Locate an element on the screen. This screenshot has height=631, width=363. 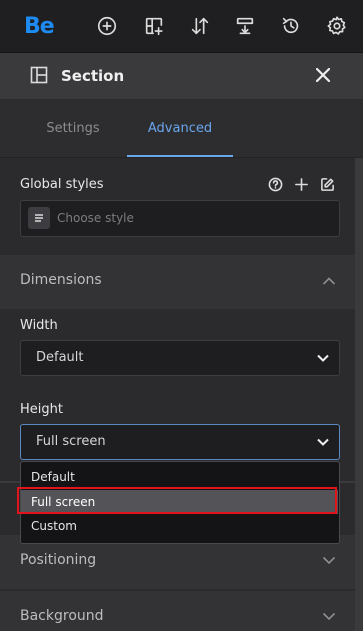
sort-icon is located at coordinates (200, 26).